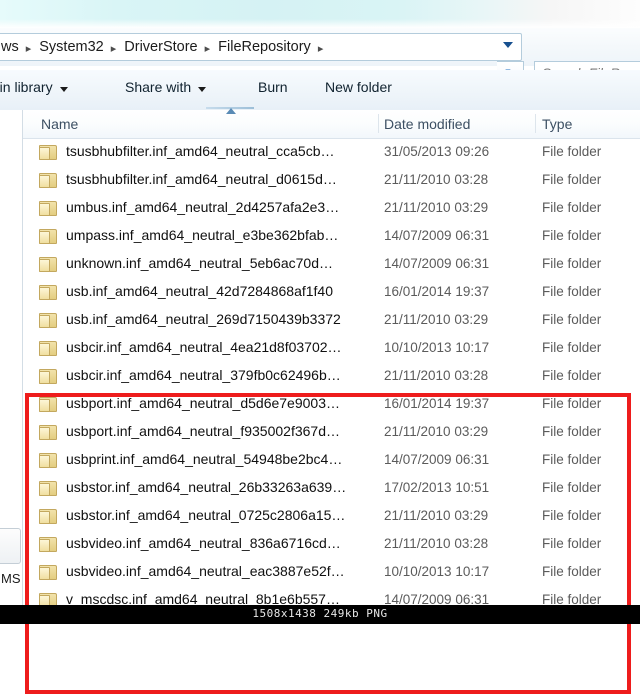  Describe the element at coordinates (160, 47) in the screenshot. I see `breadcrumb-item-2: DriverStore` at that location.